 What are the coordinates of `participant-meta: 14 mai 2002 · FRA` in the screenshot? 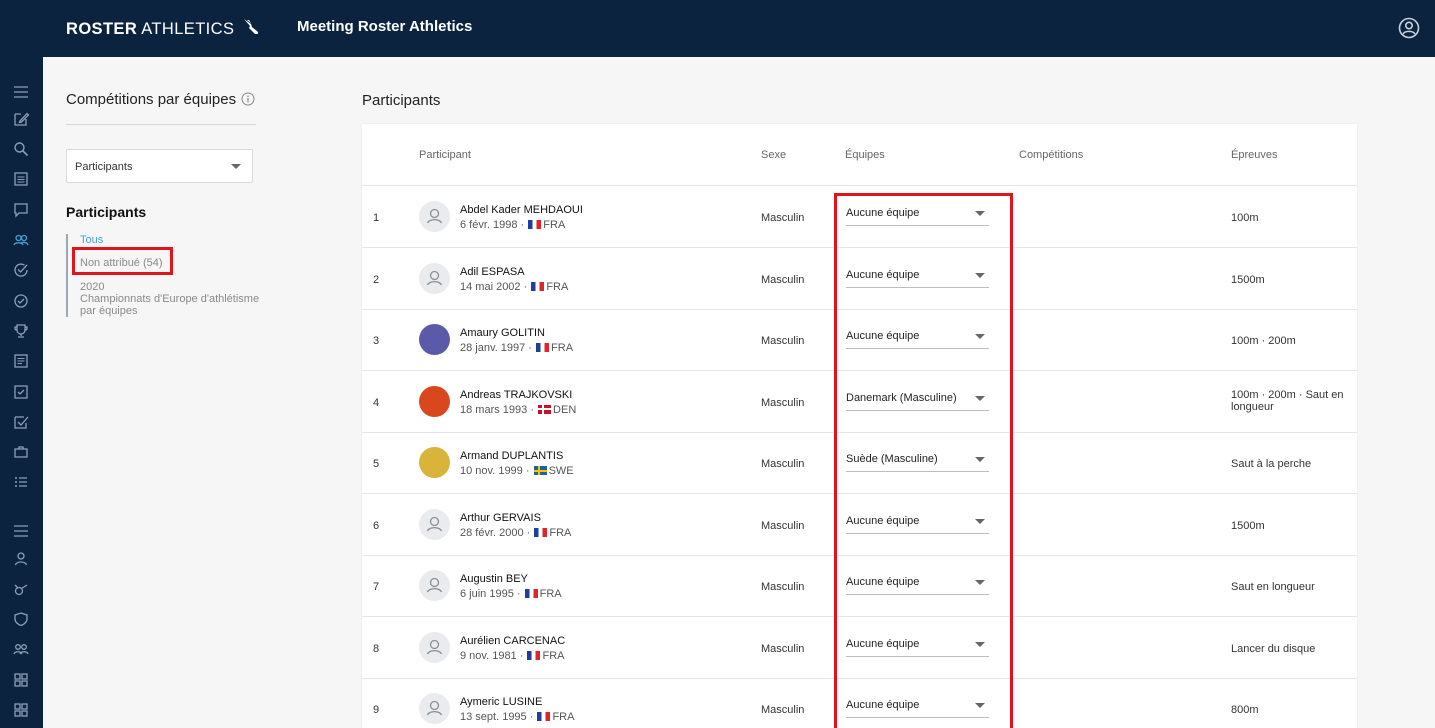 It's located at (514, 286).